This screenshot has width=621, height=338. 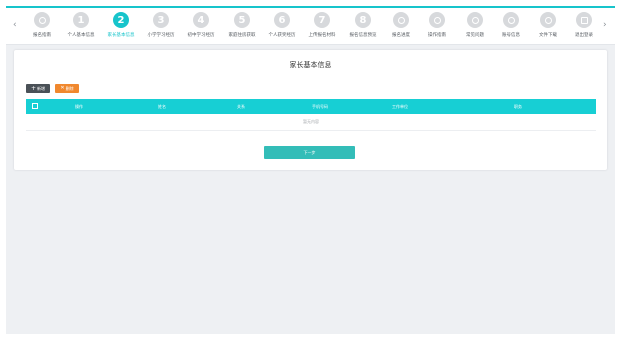 I want to click on step-label: 个人获奖经历, so click(x=282, y=35).